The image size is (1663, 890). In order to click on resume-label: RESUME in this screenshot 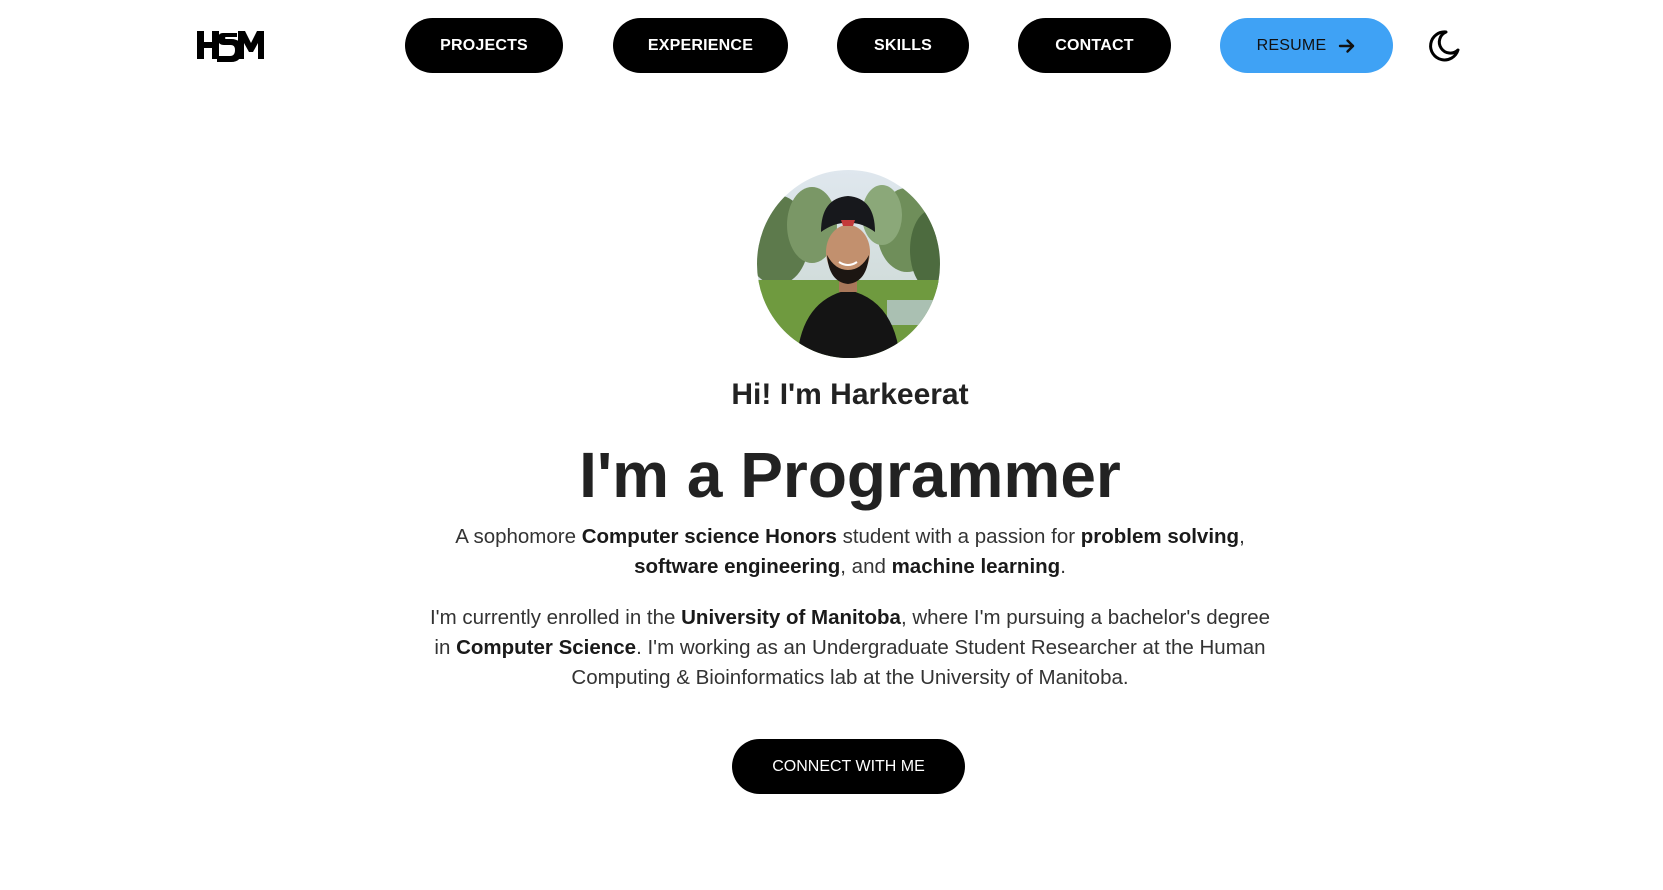, I will do `click(1291, 45)`.